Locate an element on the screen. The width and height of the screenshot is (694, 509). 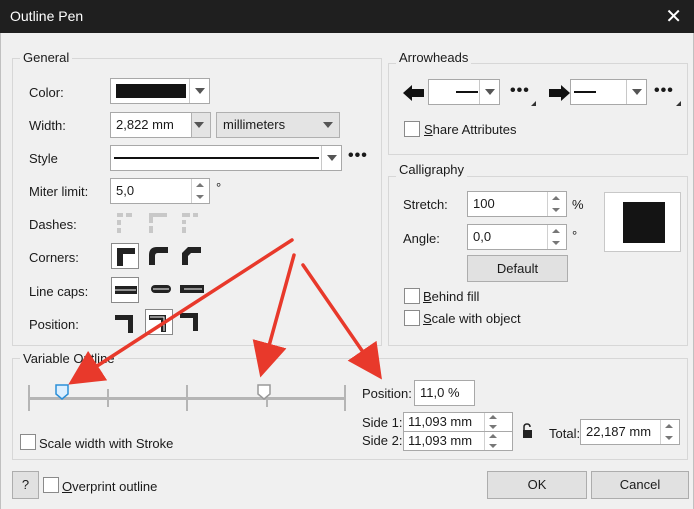
annotation-arrows is located at coordinates (225, 311).